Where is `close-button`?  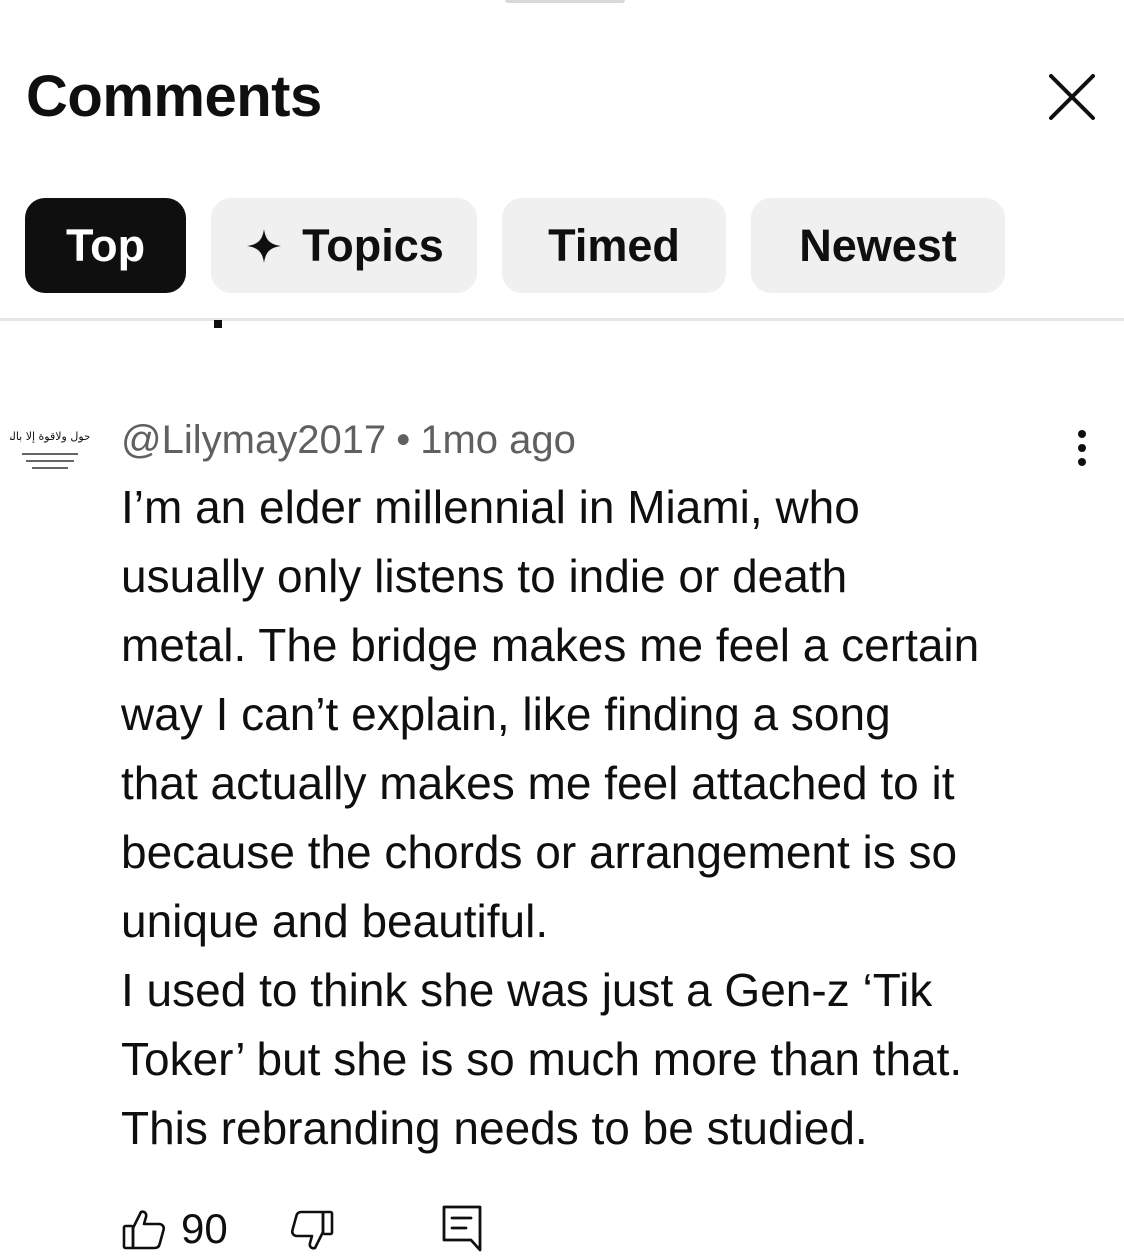 close-button is located at coordinates (1072, 97).